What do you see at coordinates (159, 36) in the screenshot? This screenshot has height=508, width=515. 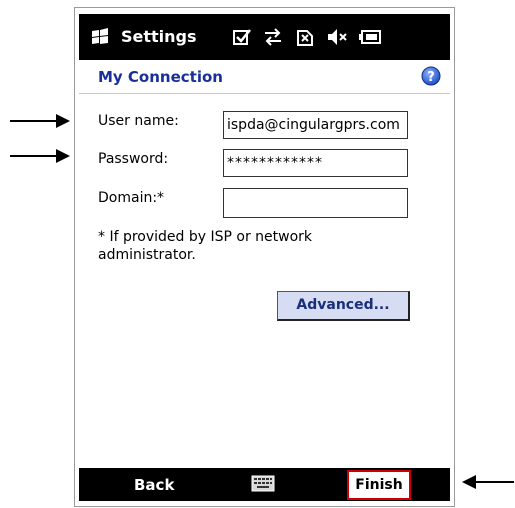 I see `app-title: Settings` at bounding box center [159, 36].